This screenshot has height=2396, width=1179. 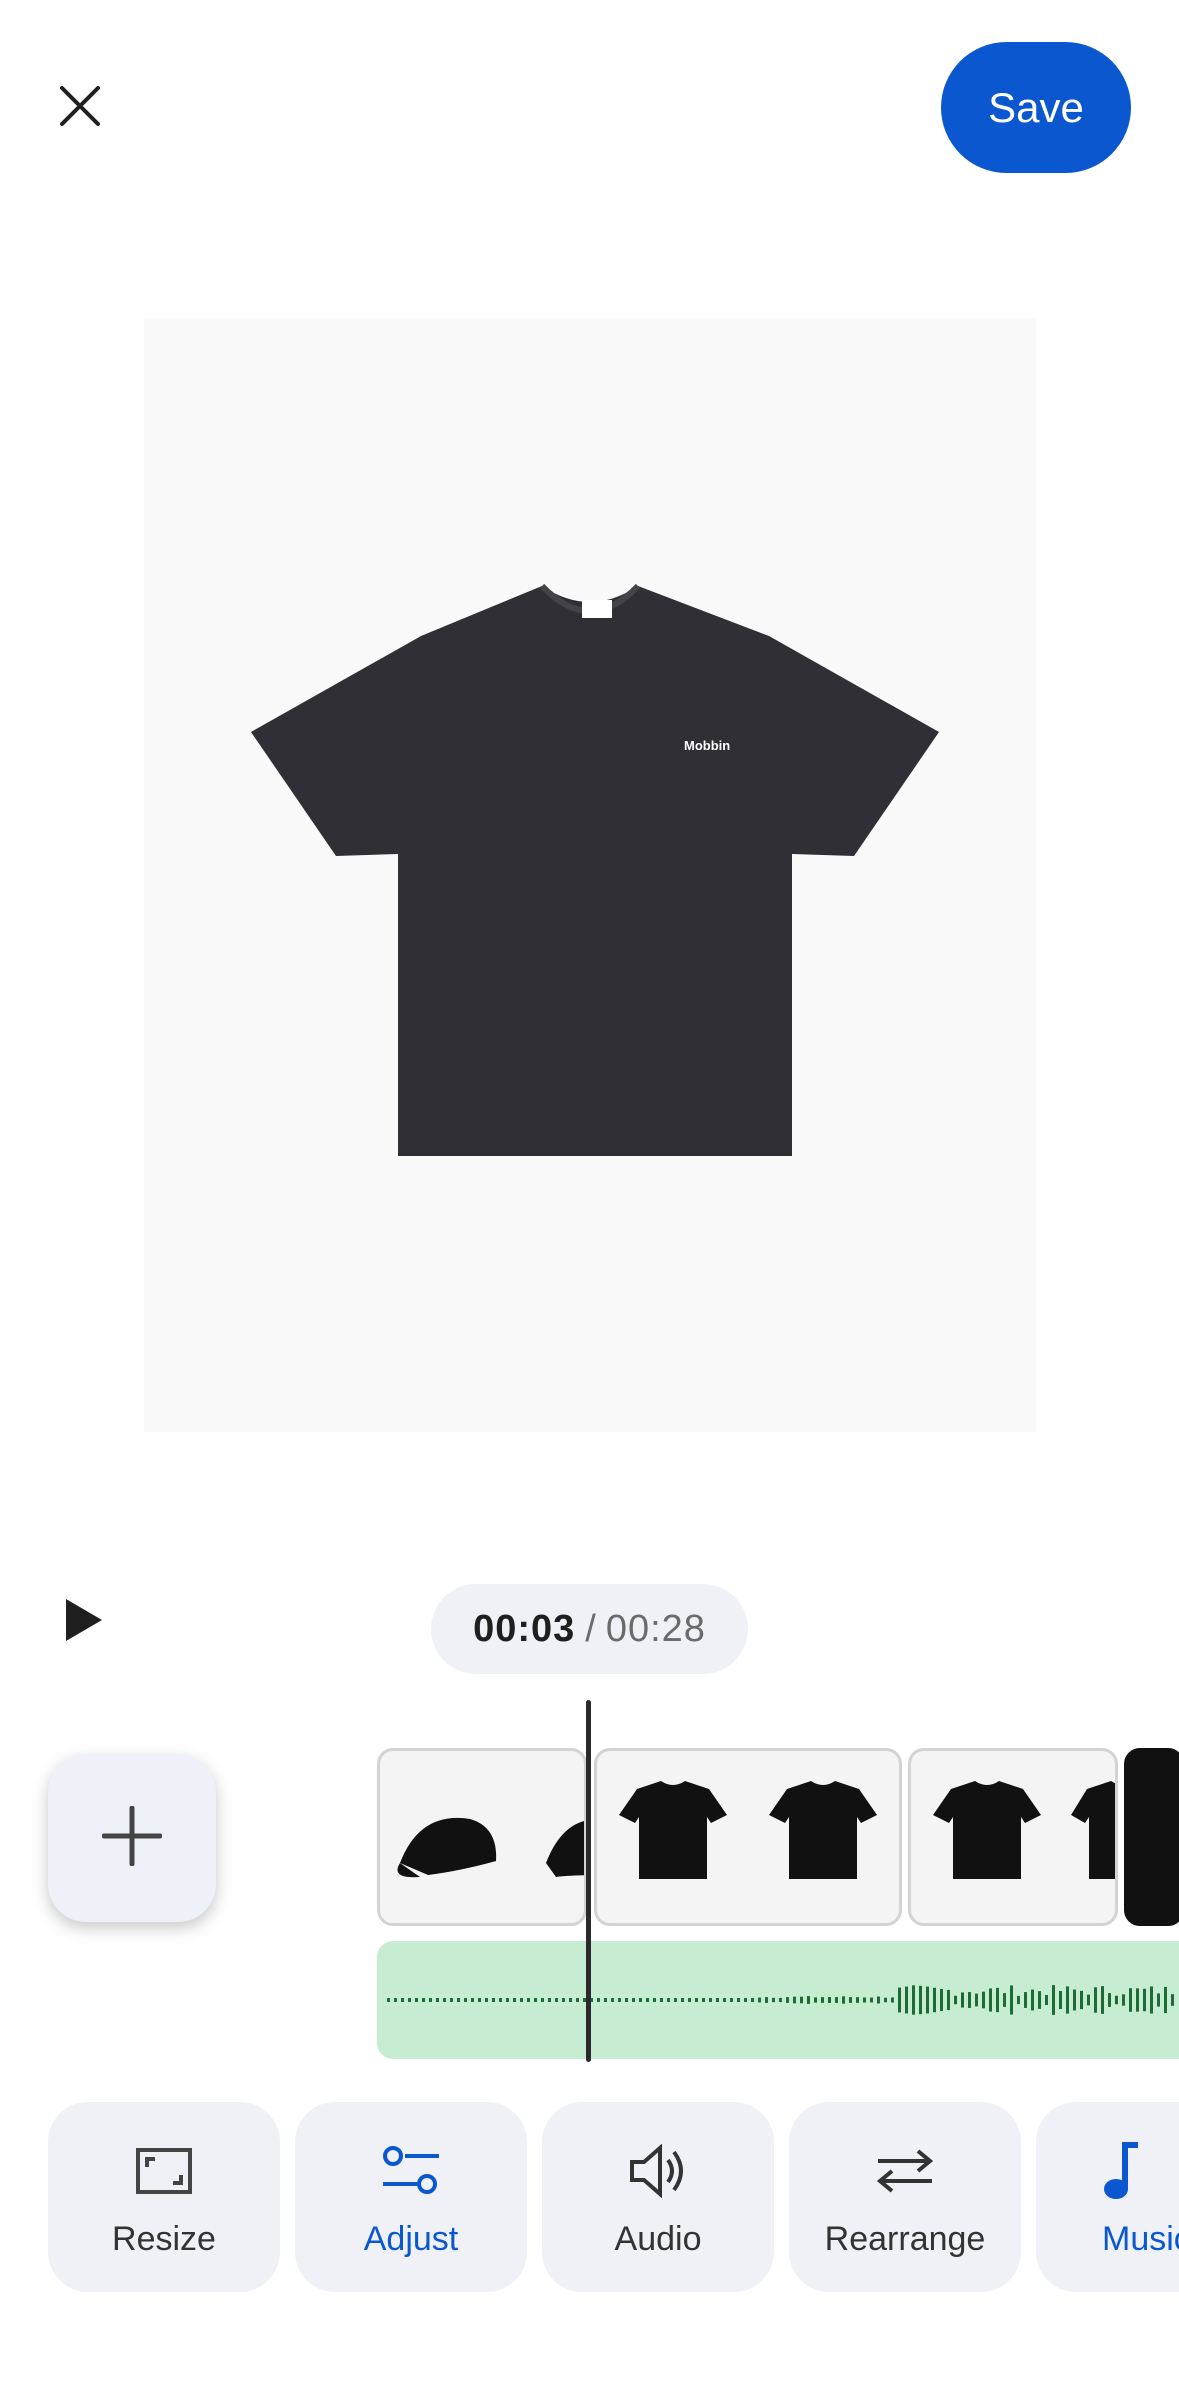 What do you see at coordinates (595, 869) in the screenshot?
I see `tshirt-image: Mobbin` at bounding box center [595, 869].